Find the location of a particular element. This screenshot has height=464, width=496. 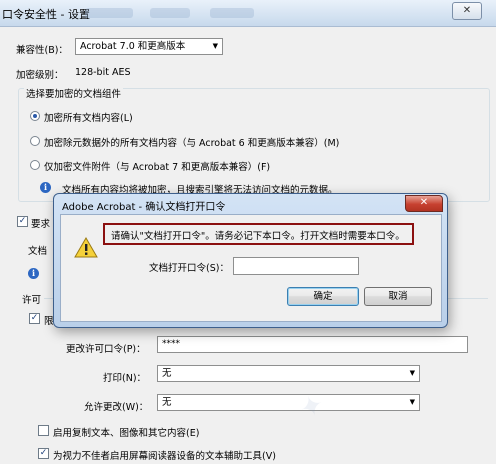

radio-encrypt-attachments is located at coordinates (35, 165).